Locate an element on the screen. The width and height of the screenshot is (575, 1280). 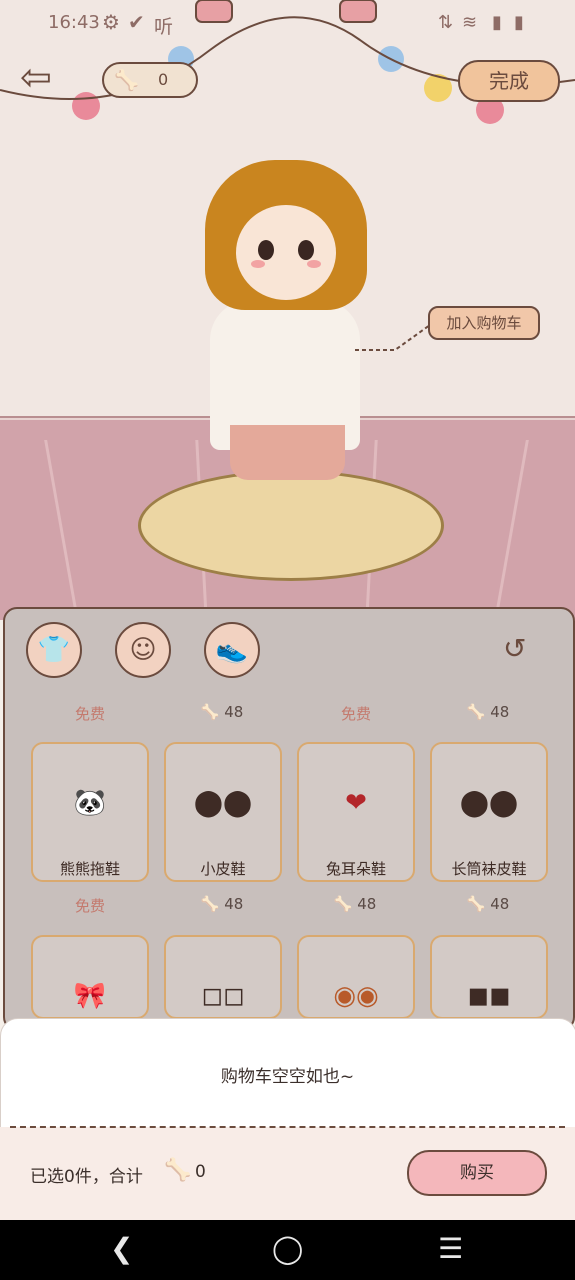
navigation-bar: ❮ ◯ ☰ is located at coordinates (287, 1250).